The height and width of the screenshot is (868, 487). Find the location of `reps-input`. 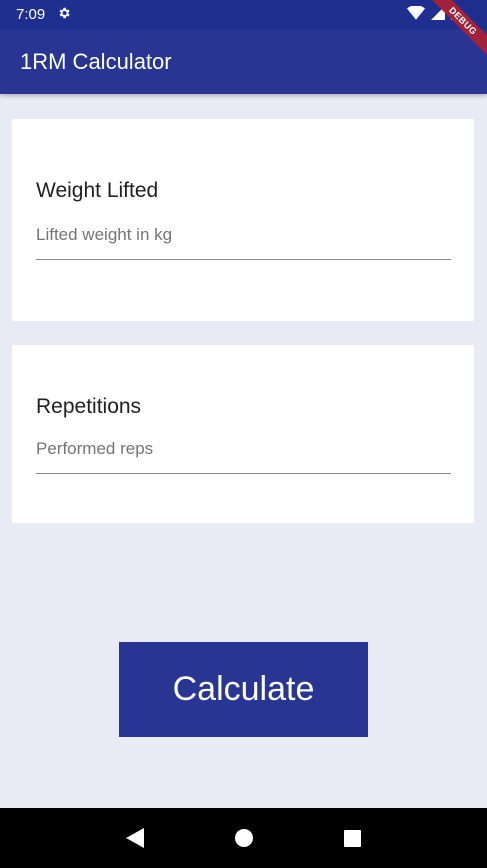

reps-input is located at coordinates (243, 453).